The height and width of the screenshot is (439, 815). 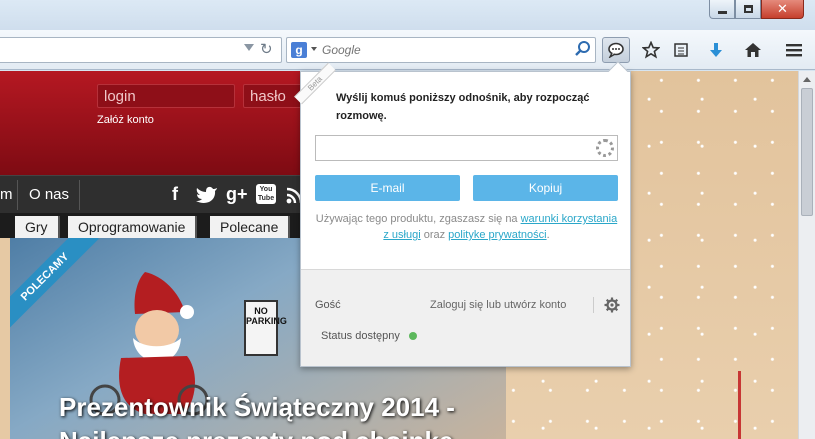 What do you see at coordinates (605, 148) in the screenshot?
I see `loading-spinner-icon` at bounding box center [605, 148].